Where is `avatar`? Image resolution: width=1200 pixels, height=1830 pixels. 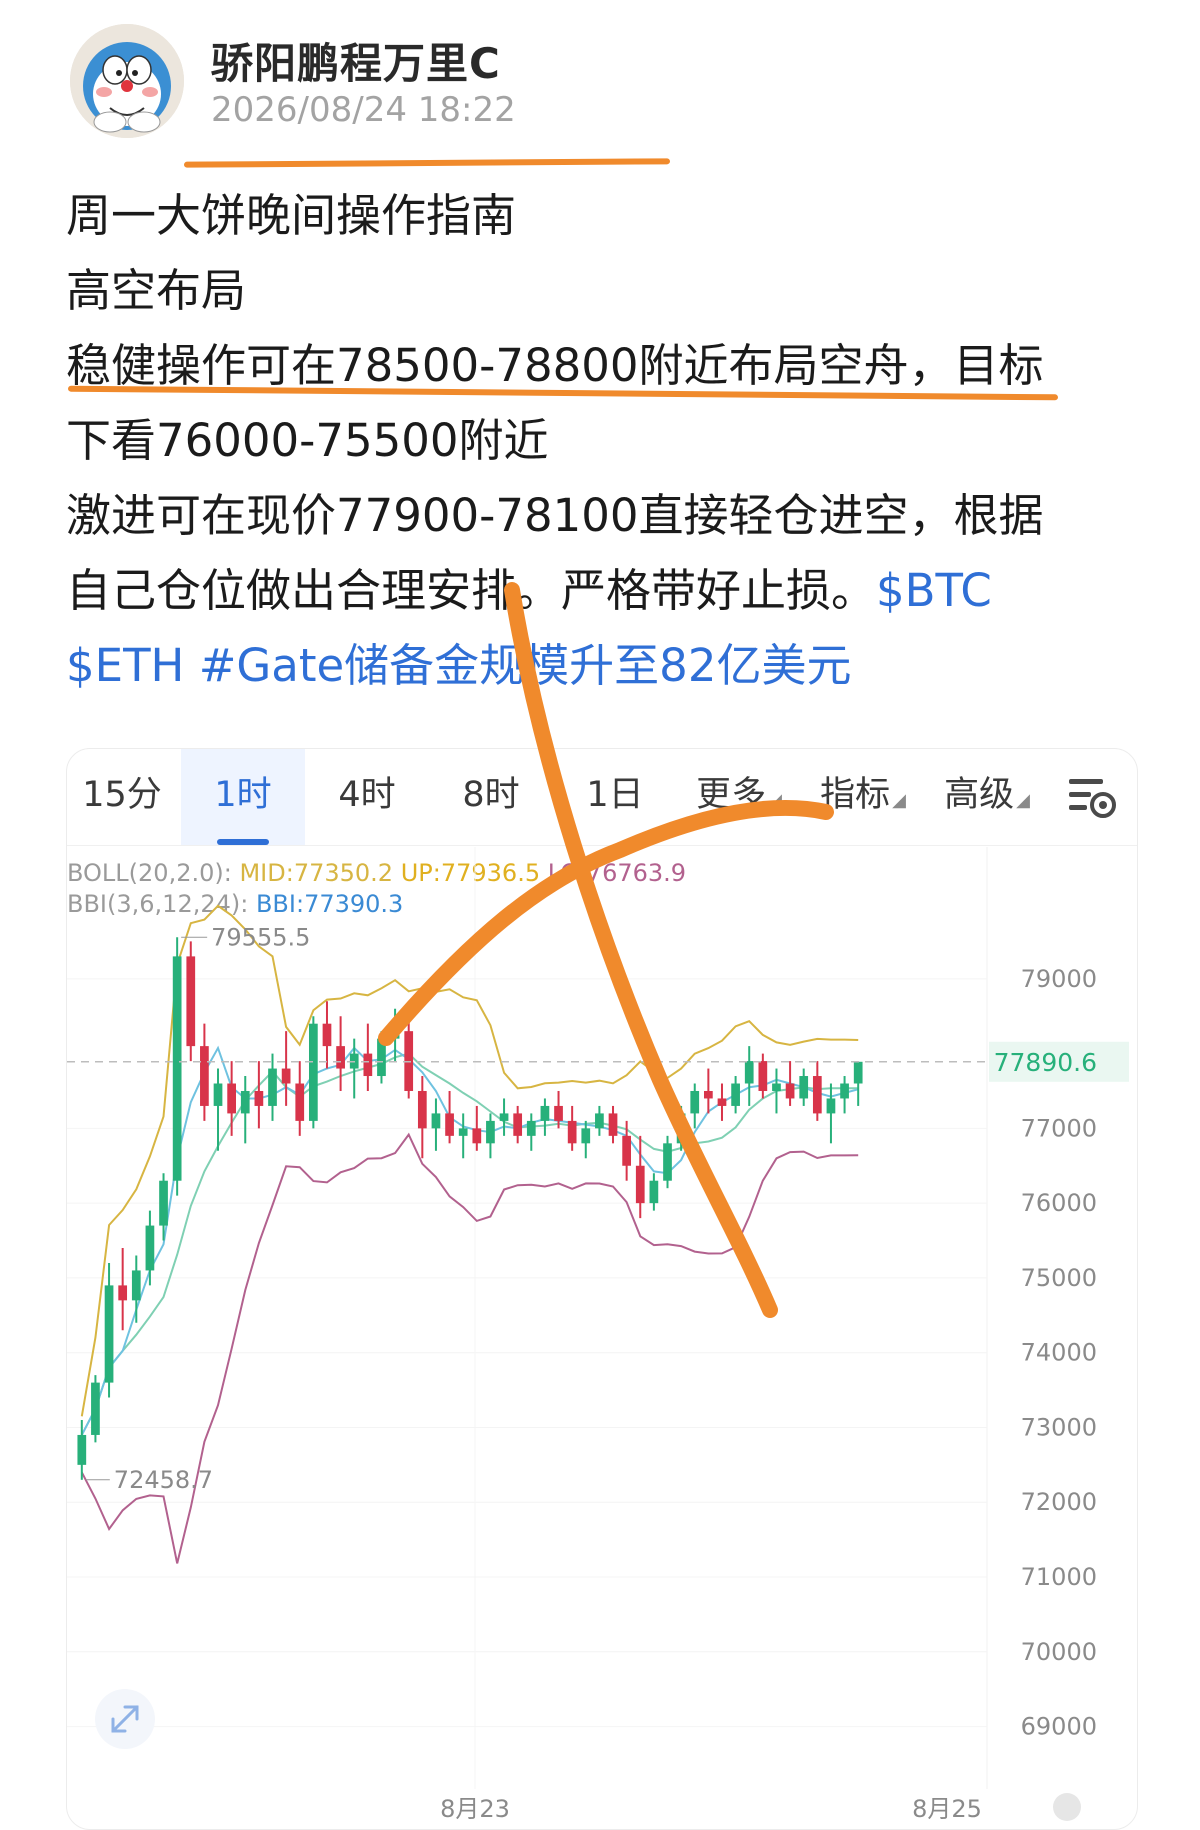 avatar is located at coordinates (127, 81).